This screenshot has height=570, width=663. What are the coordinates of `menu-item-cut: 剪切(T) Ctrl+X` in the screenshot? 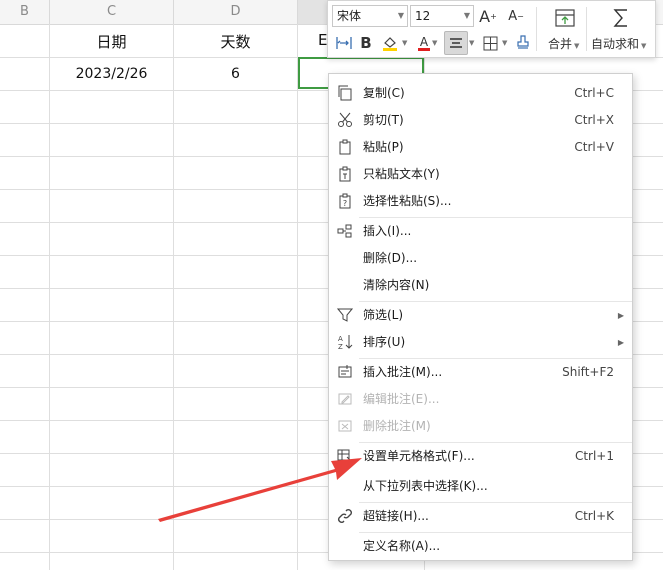 It's located at (480, 120).